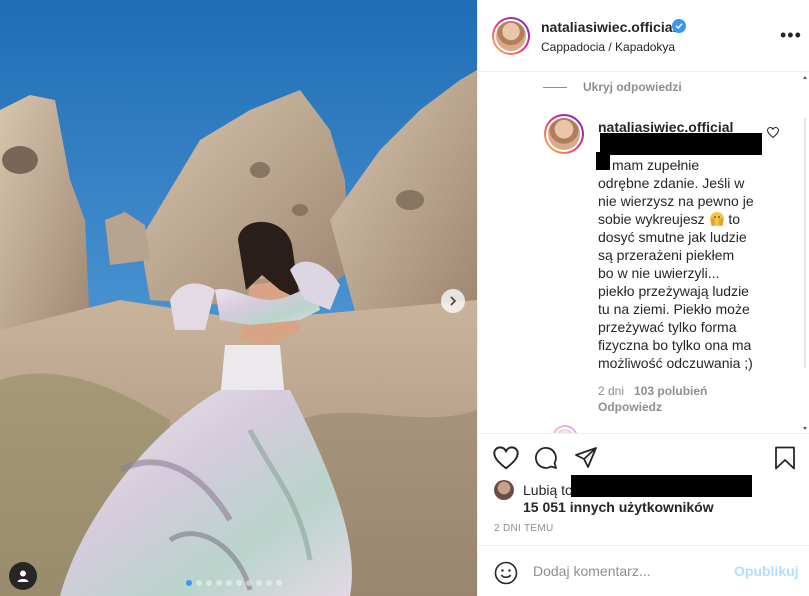  What do you see at coordinates (611, 391) in the screenshot?
I see `reply-age: 2 dni` at bounding box center [611, 391].